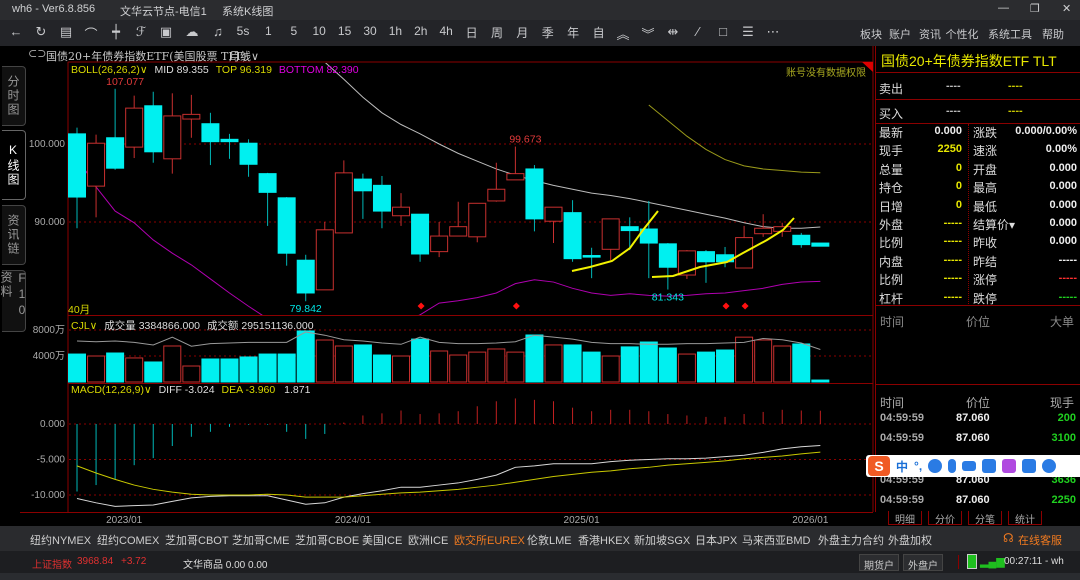 This screenshot has height=580, width=1080. Describe the element at coordinates (776, 540) in the screenshot. I see `exchange-tab: 马来西亚BMD` at that location.